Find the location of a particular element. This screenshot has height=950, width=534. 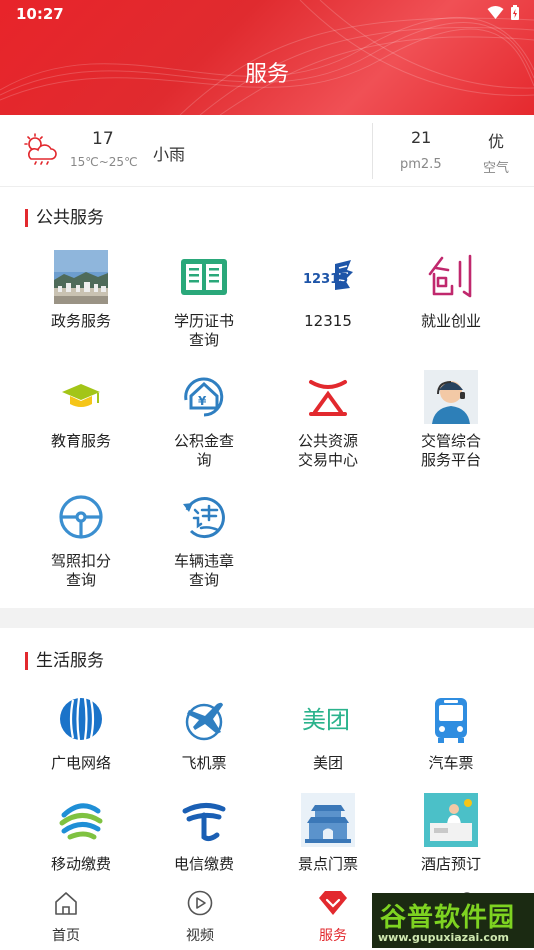

aqi-label: pm2.5 is located at coordinates (421, 164).